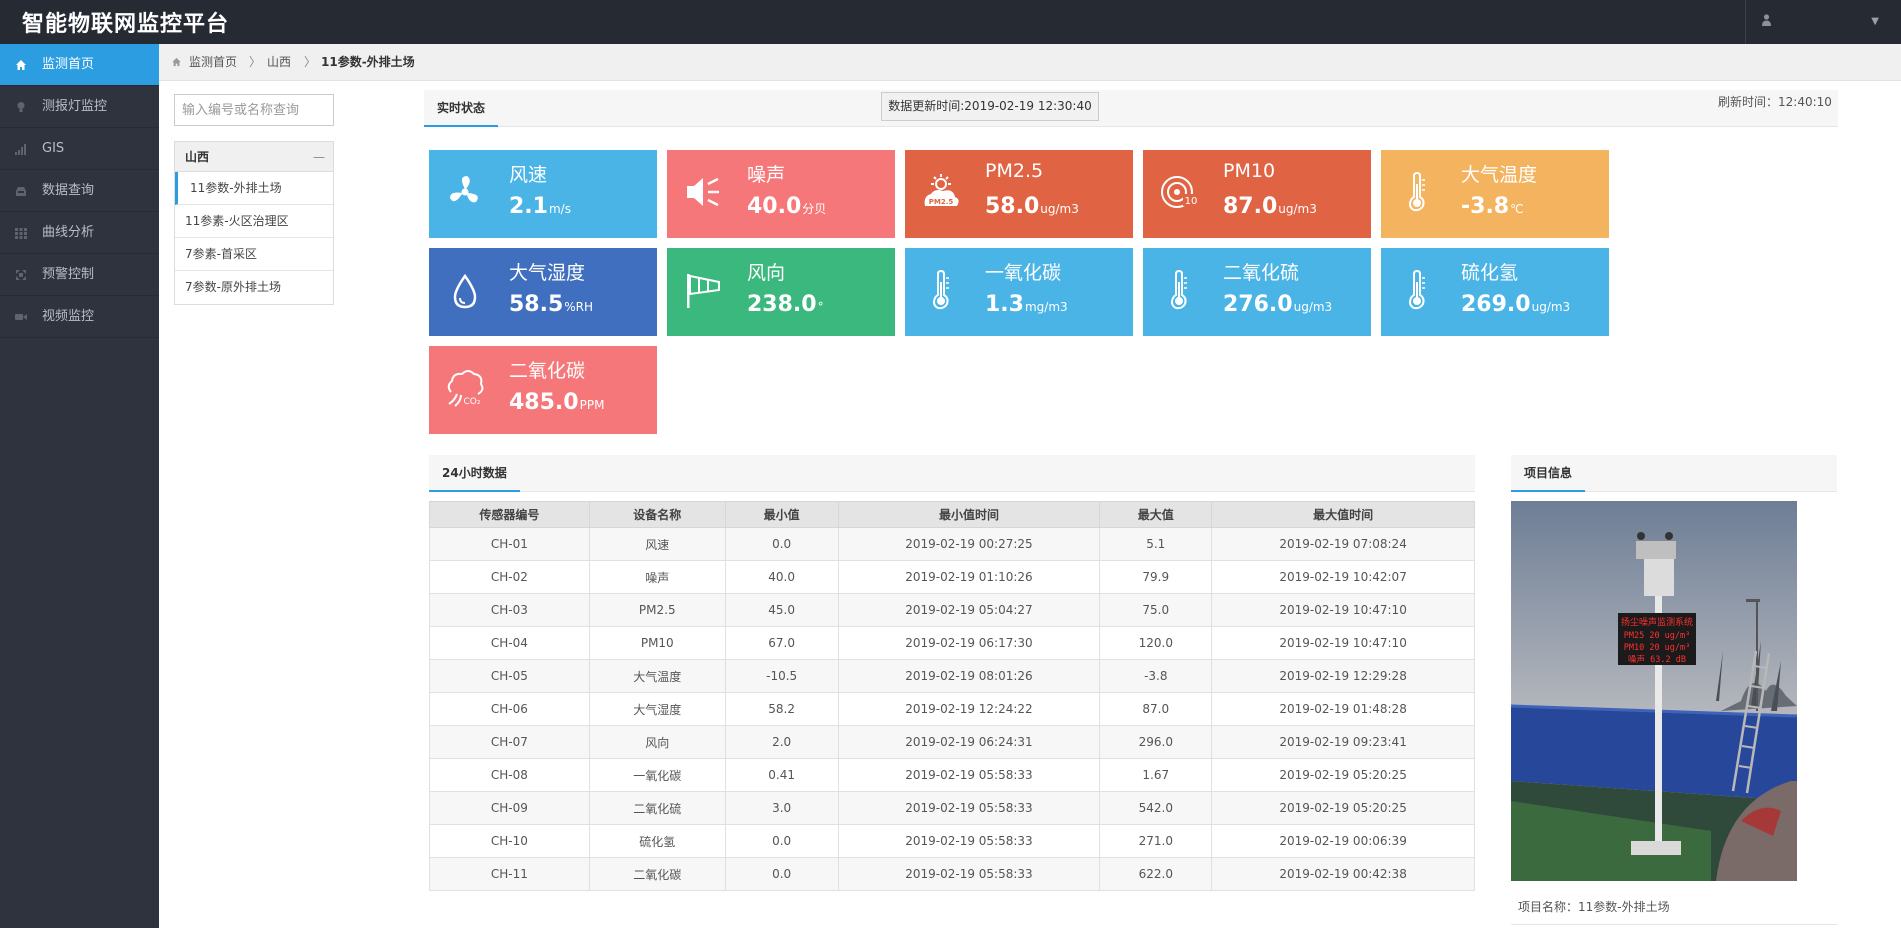 The image size is (1901, 928). What do you see at coordinates (1517, 209) in the screenshot?
I see `tile-unit: ℃` at bounding box center [1517, 209].